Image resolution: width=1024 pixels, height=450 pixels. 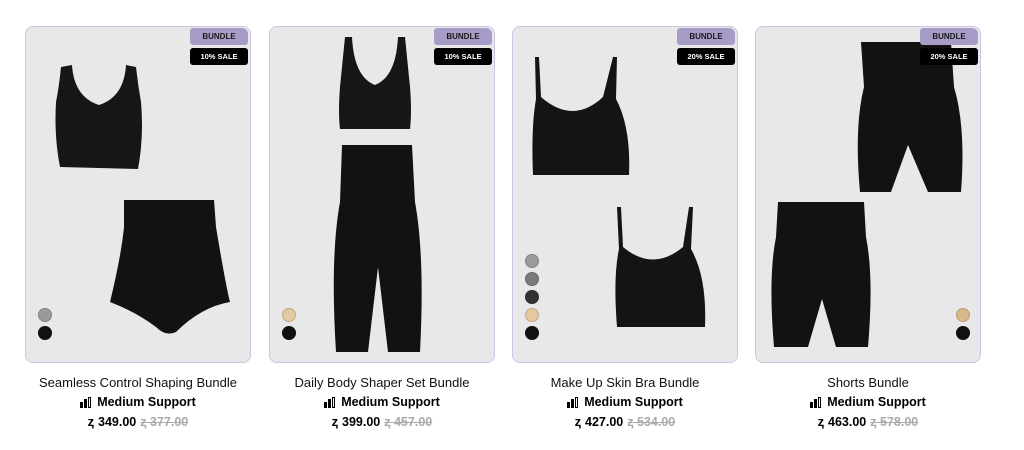 I want to click on original-price: ⱬ 578.00, so click(x=894, y=422).